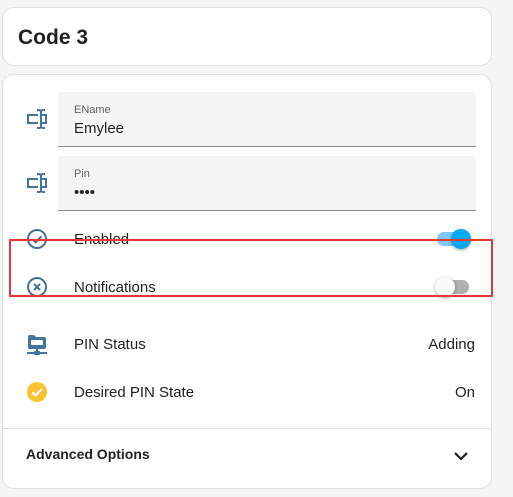 The height and width of the screenshot is (497, 513). I want to click on pin-status-value: Adding, so click(451, 344).